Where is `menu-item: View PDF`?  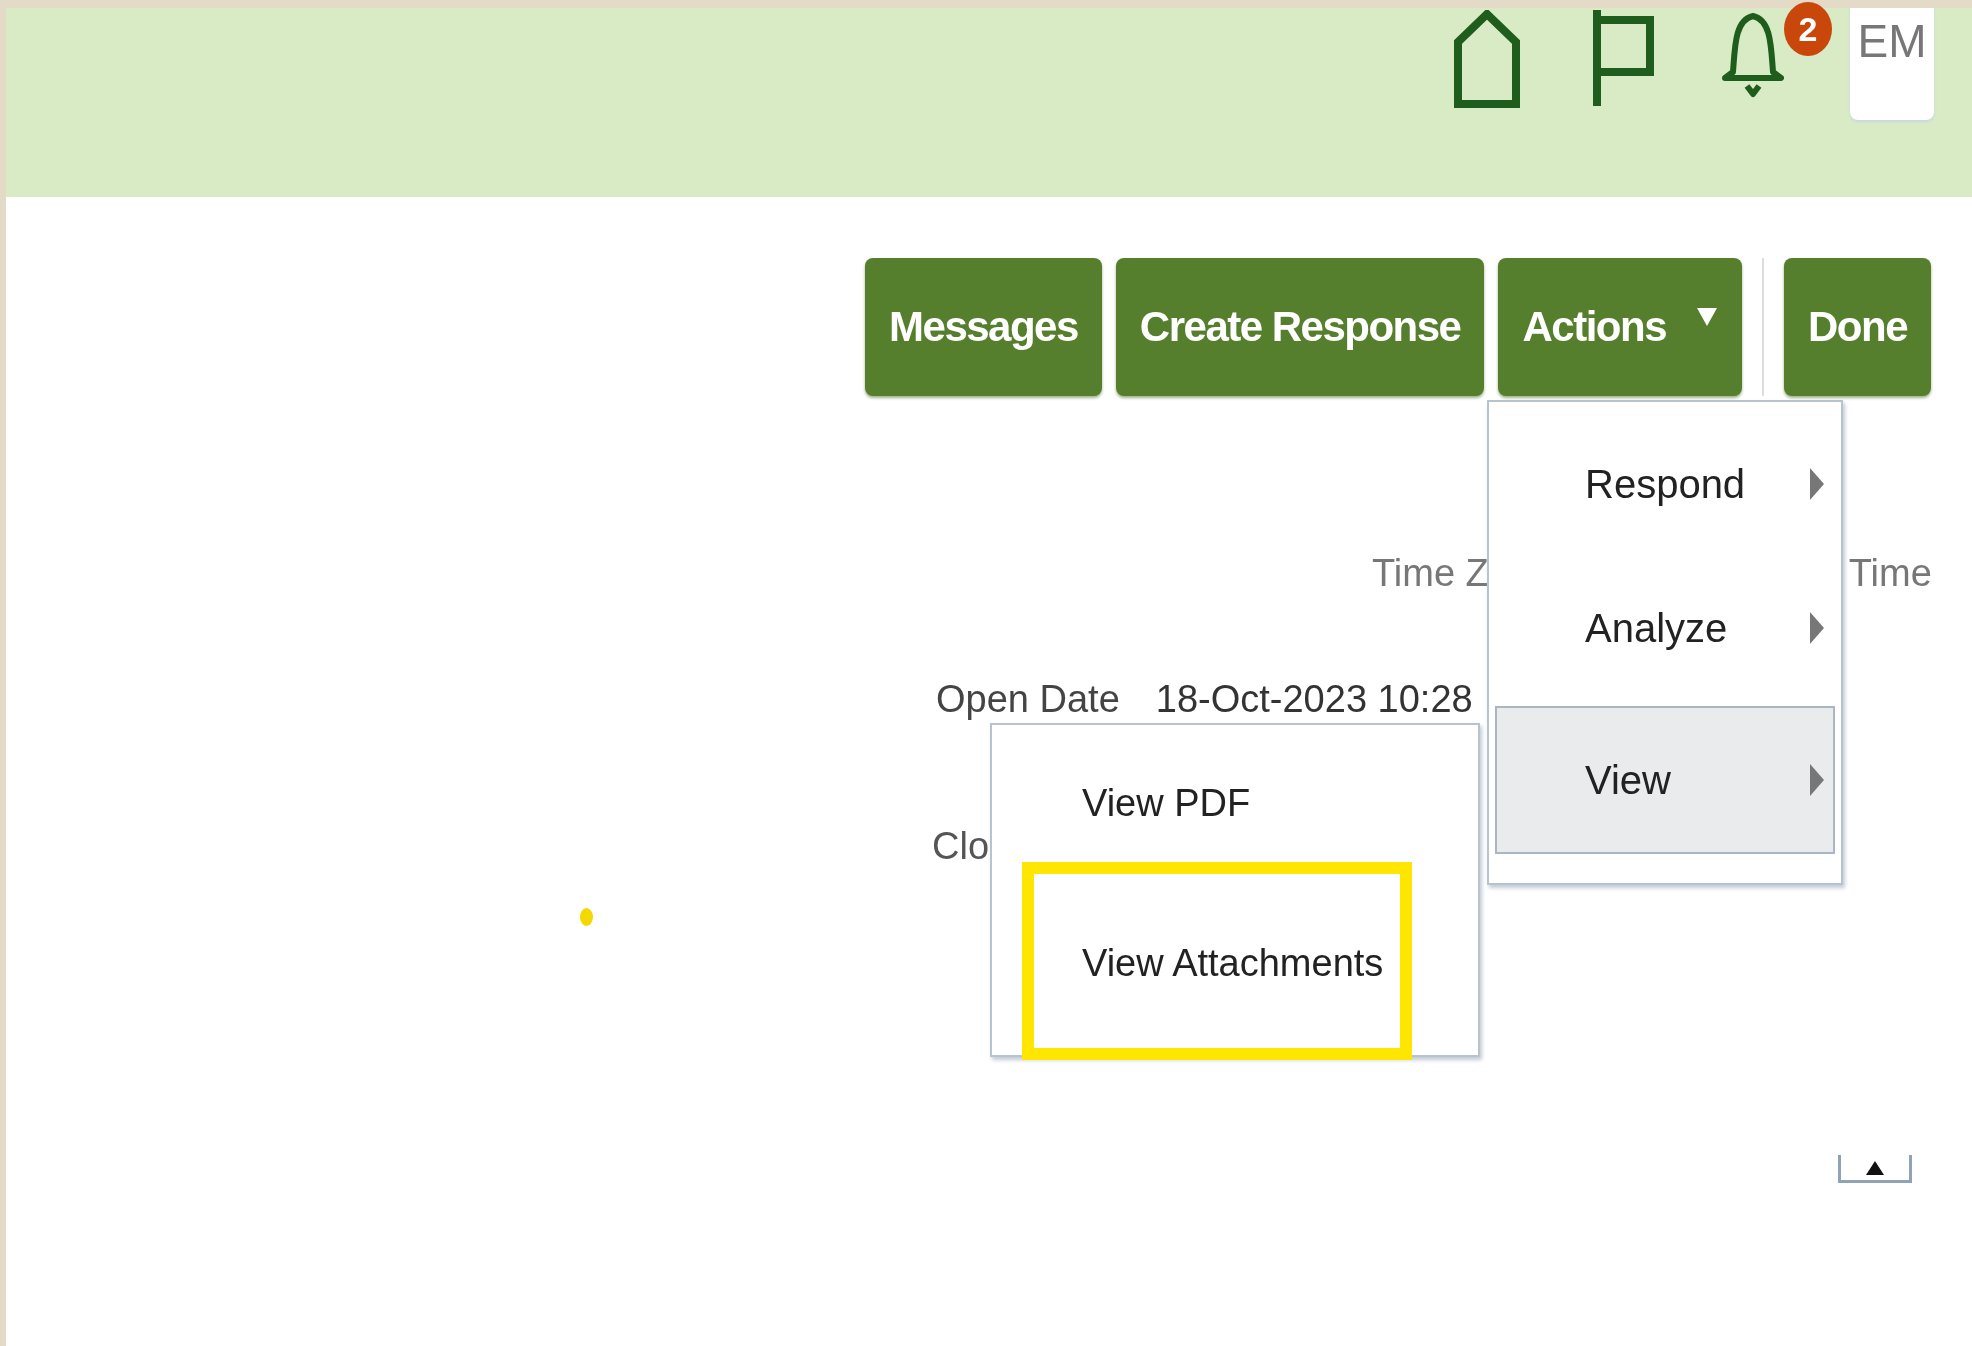 menu-item: View PDF is located at coordinates (1166, 803).